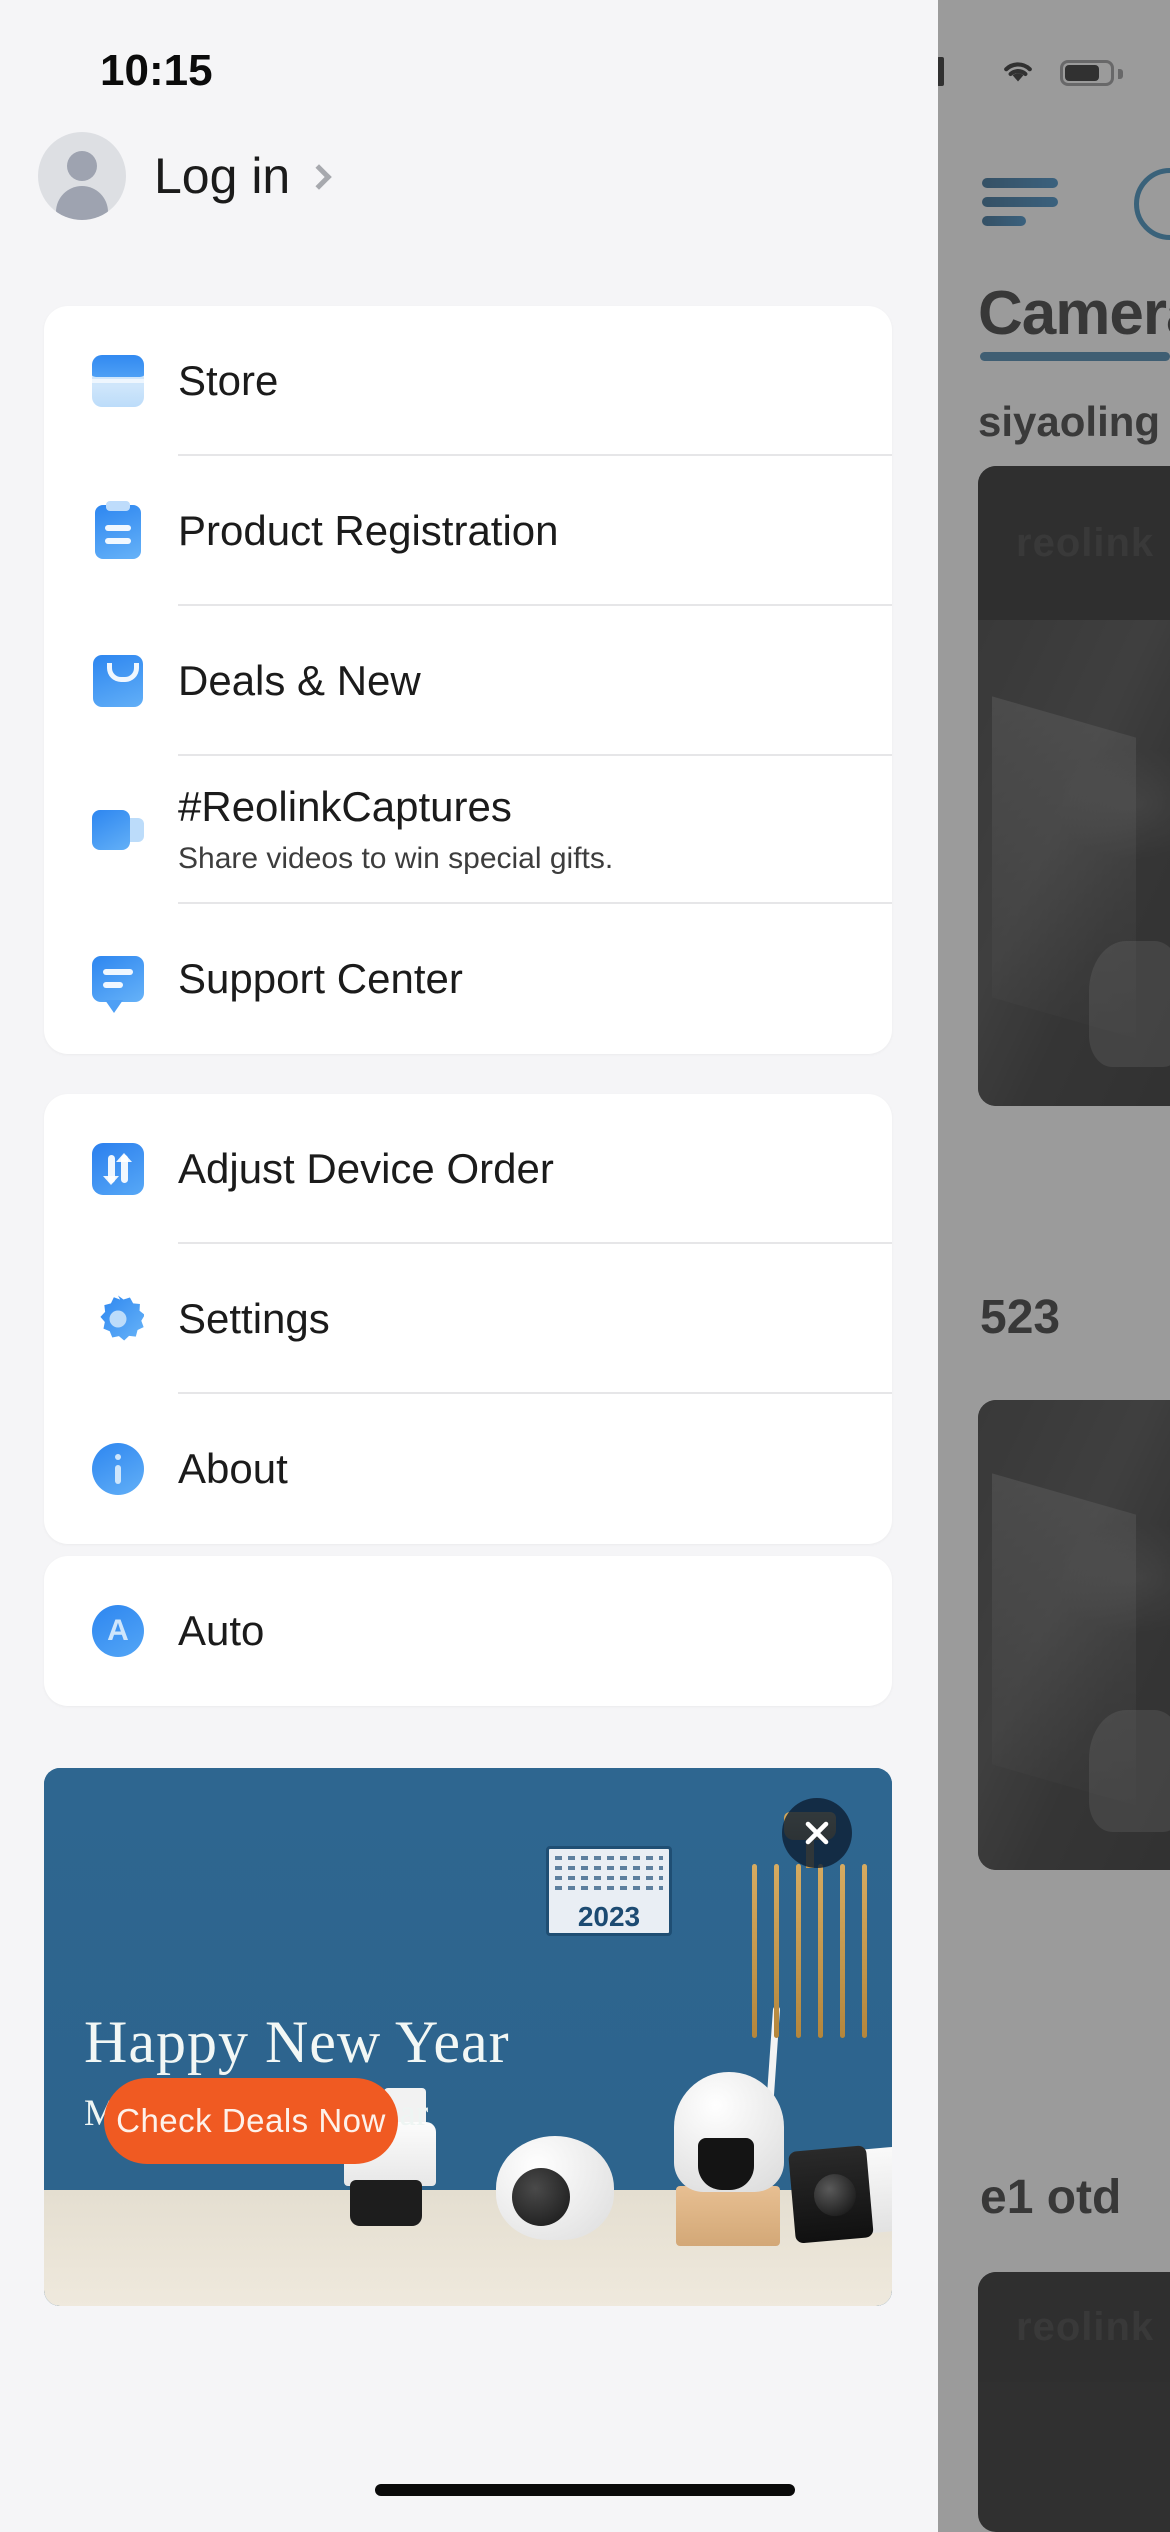 This screenshot has height=2532, width=1170. What do you see at coordinates (469, 49) in the screenshot?
I see `status-bar: 10:15` at bounding box center [469, 49].